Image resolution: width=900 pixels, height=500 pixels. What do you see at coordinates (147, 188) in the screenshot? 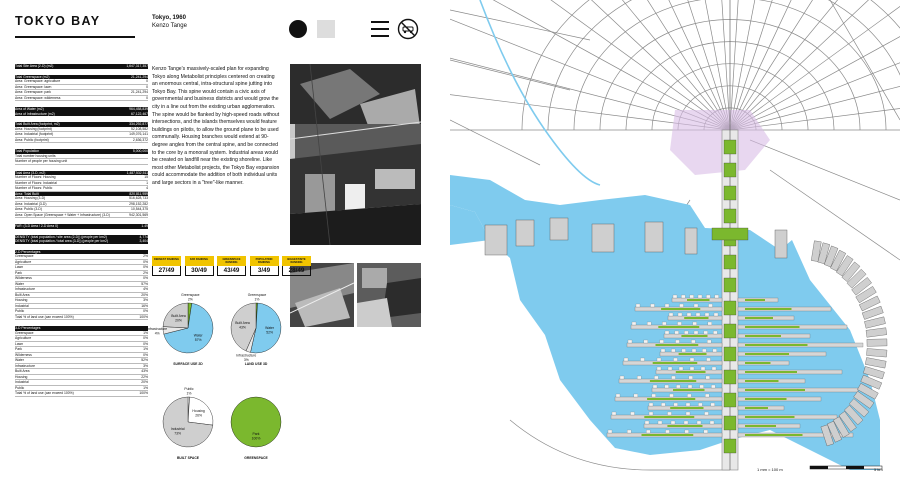
I see `stats-value: 4` at bounding box center [147, 188].